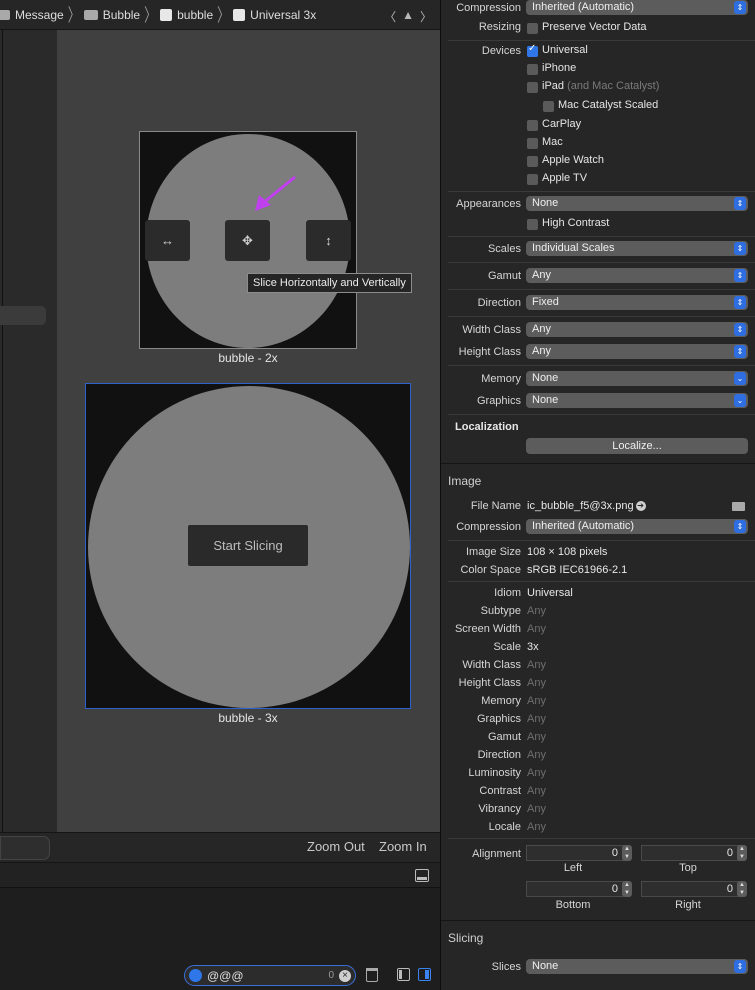 The width and height of the screenshot is (755, 990). I want to click on height-class-popup: Any ⇕, so click(637, 351).